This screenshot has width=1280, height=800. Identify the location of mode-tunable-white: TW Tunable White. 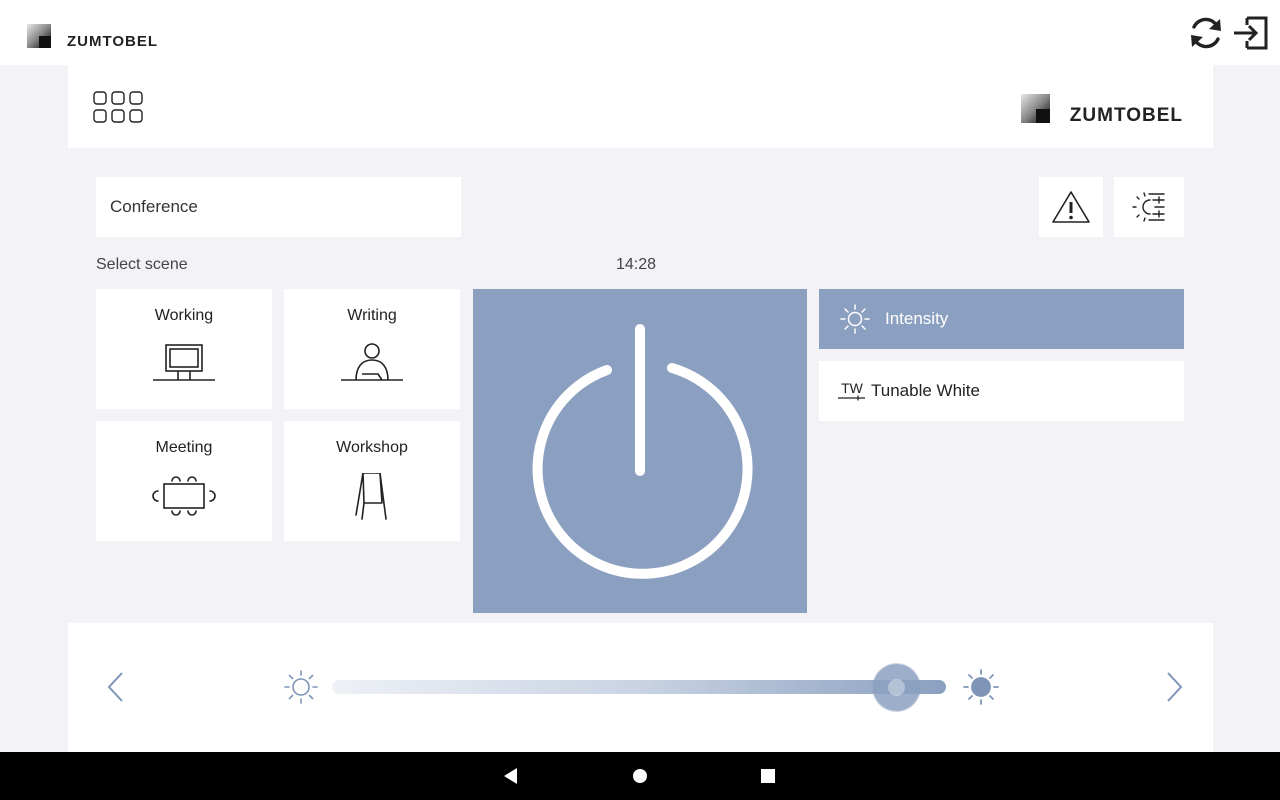
(1001, 391).